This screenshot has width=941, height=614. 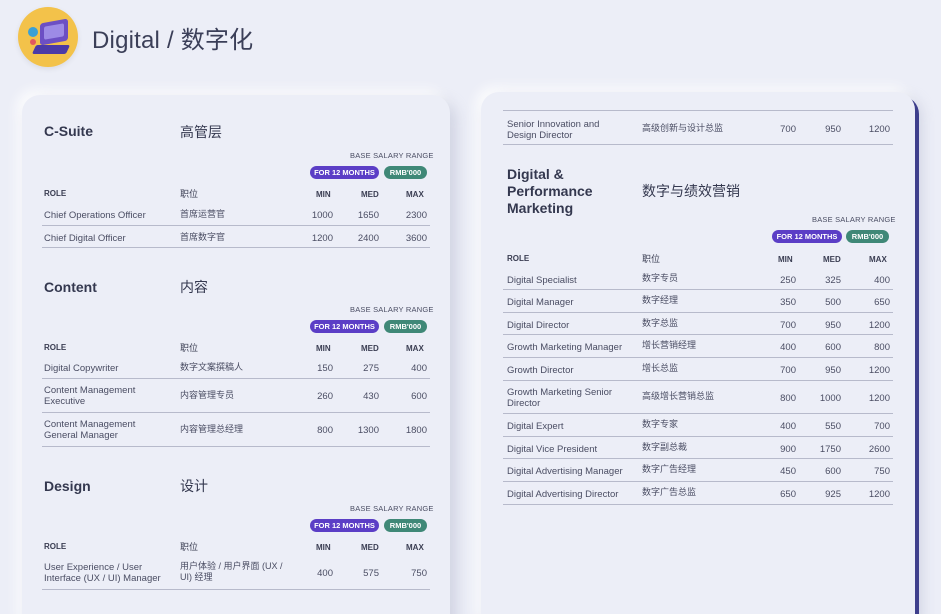 I want to click on max-cell: 400, so click(x=882, y=280).